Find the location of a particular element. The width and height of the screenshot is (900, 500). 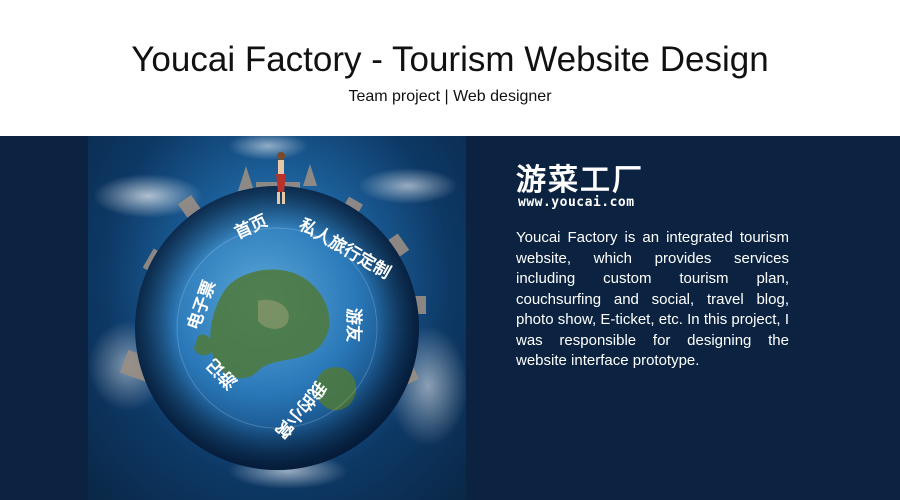

page-subtitle: Team project | Web designer is located at coordinates (450, 96).